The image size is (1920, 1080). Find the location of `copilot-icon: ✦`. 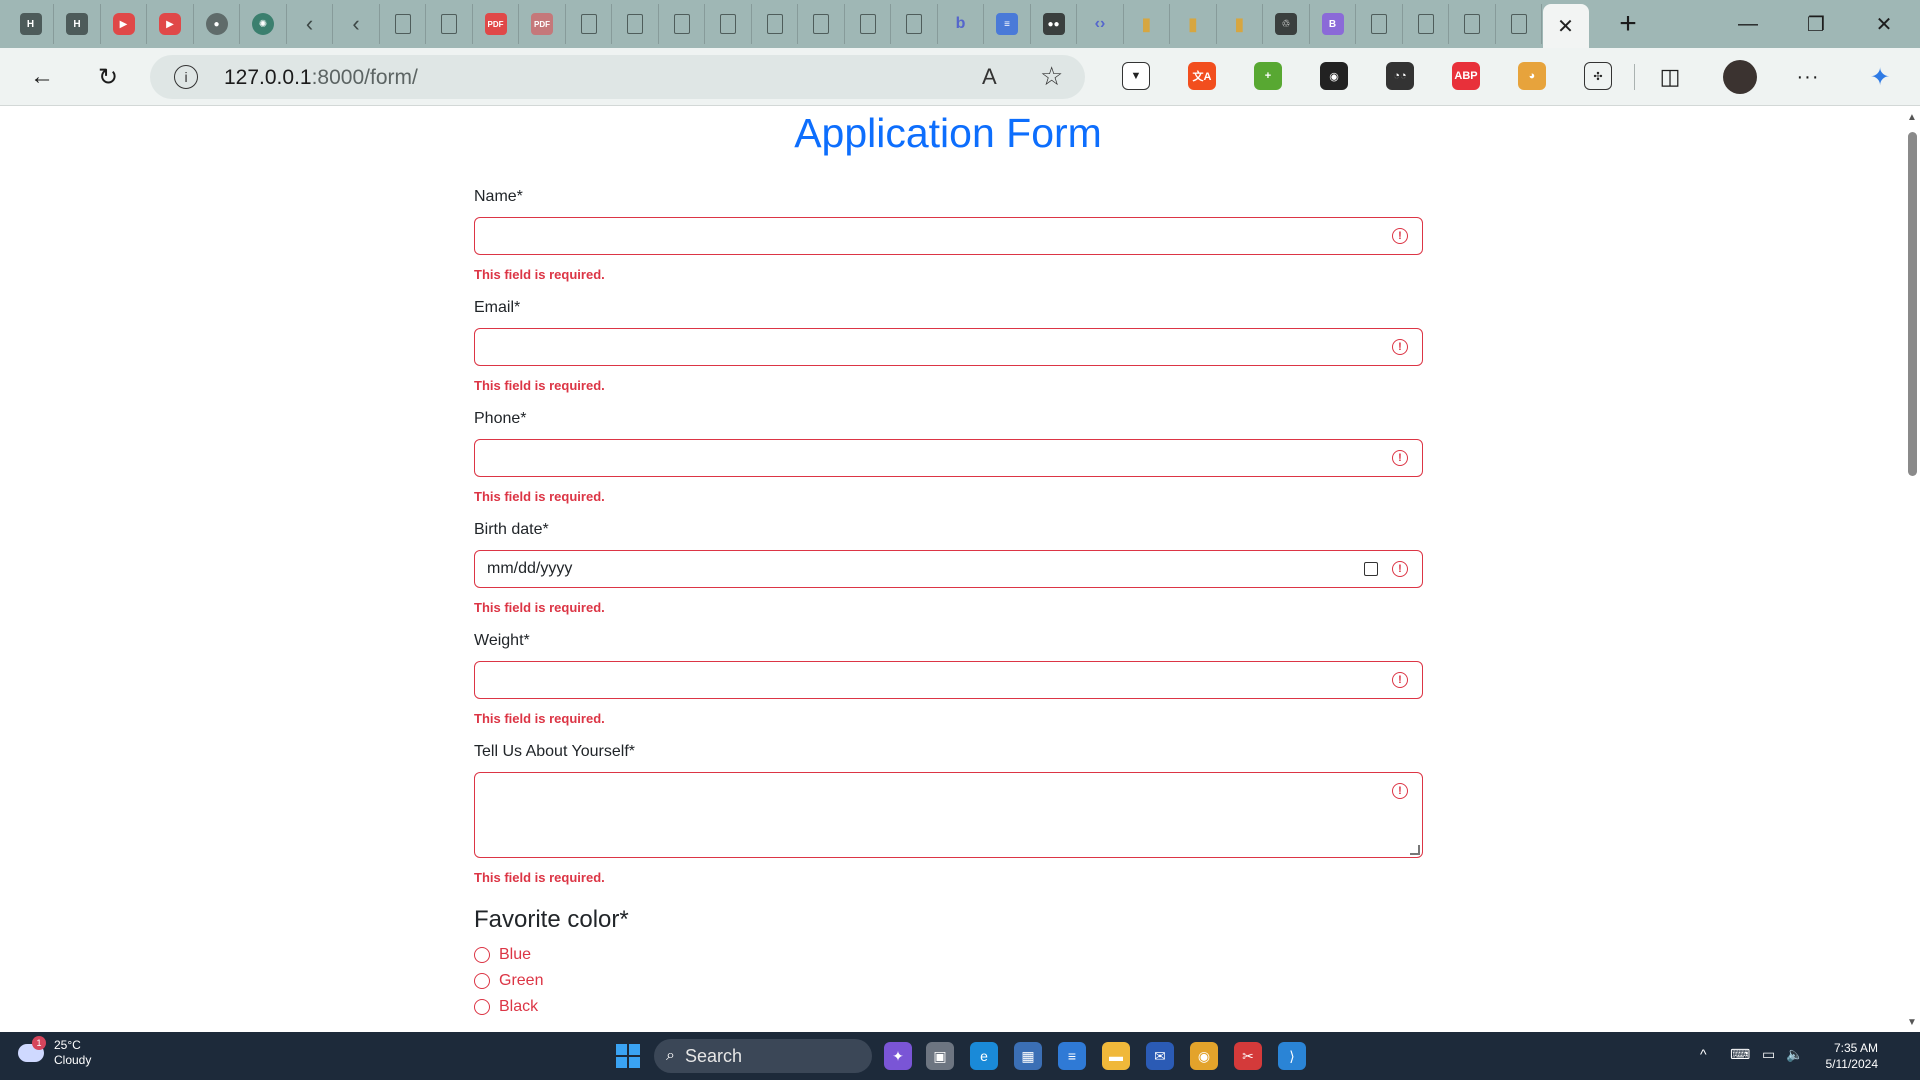

copilot-icon: ✦ is located at coordinates (1880, 77).